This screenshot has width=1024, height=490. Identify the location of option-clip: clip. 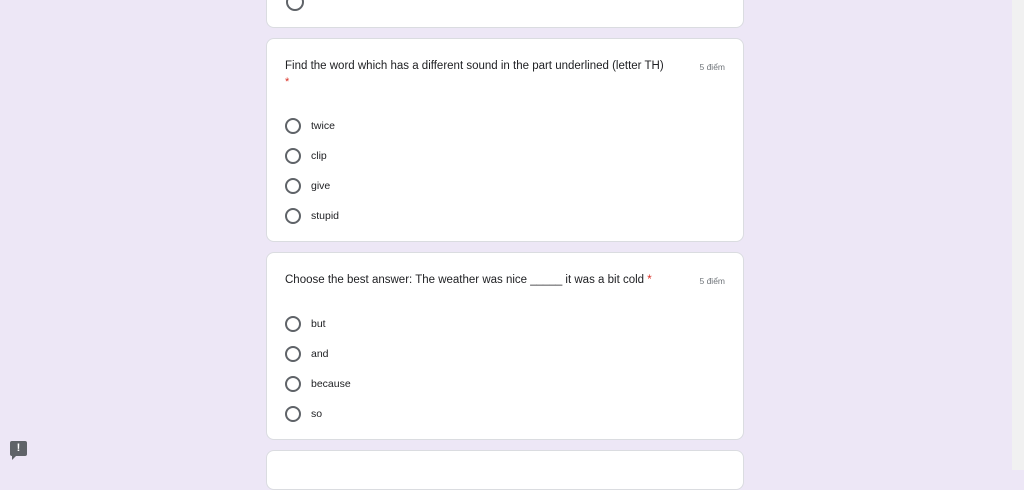
(312, 156).